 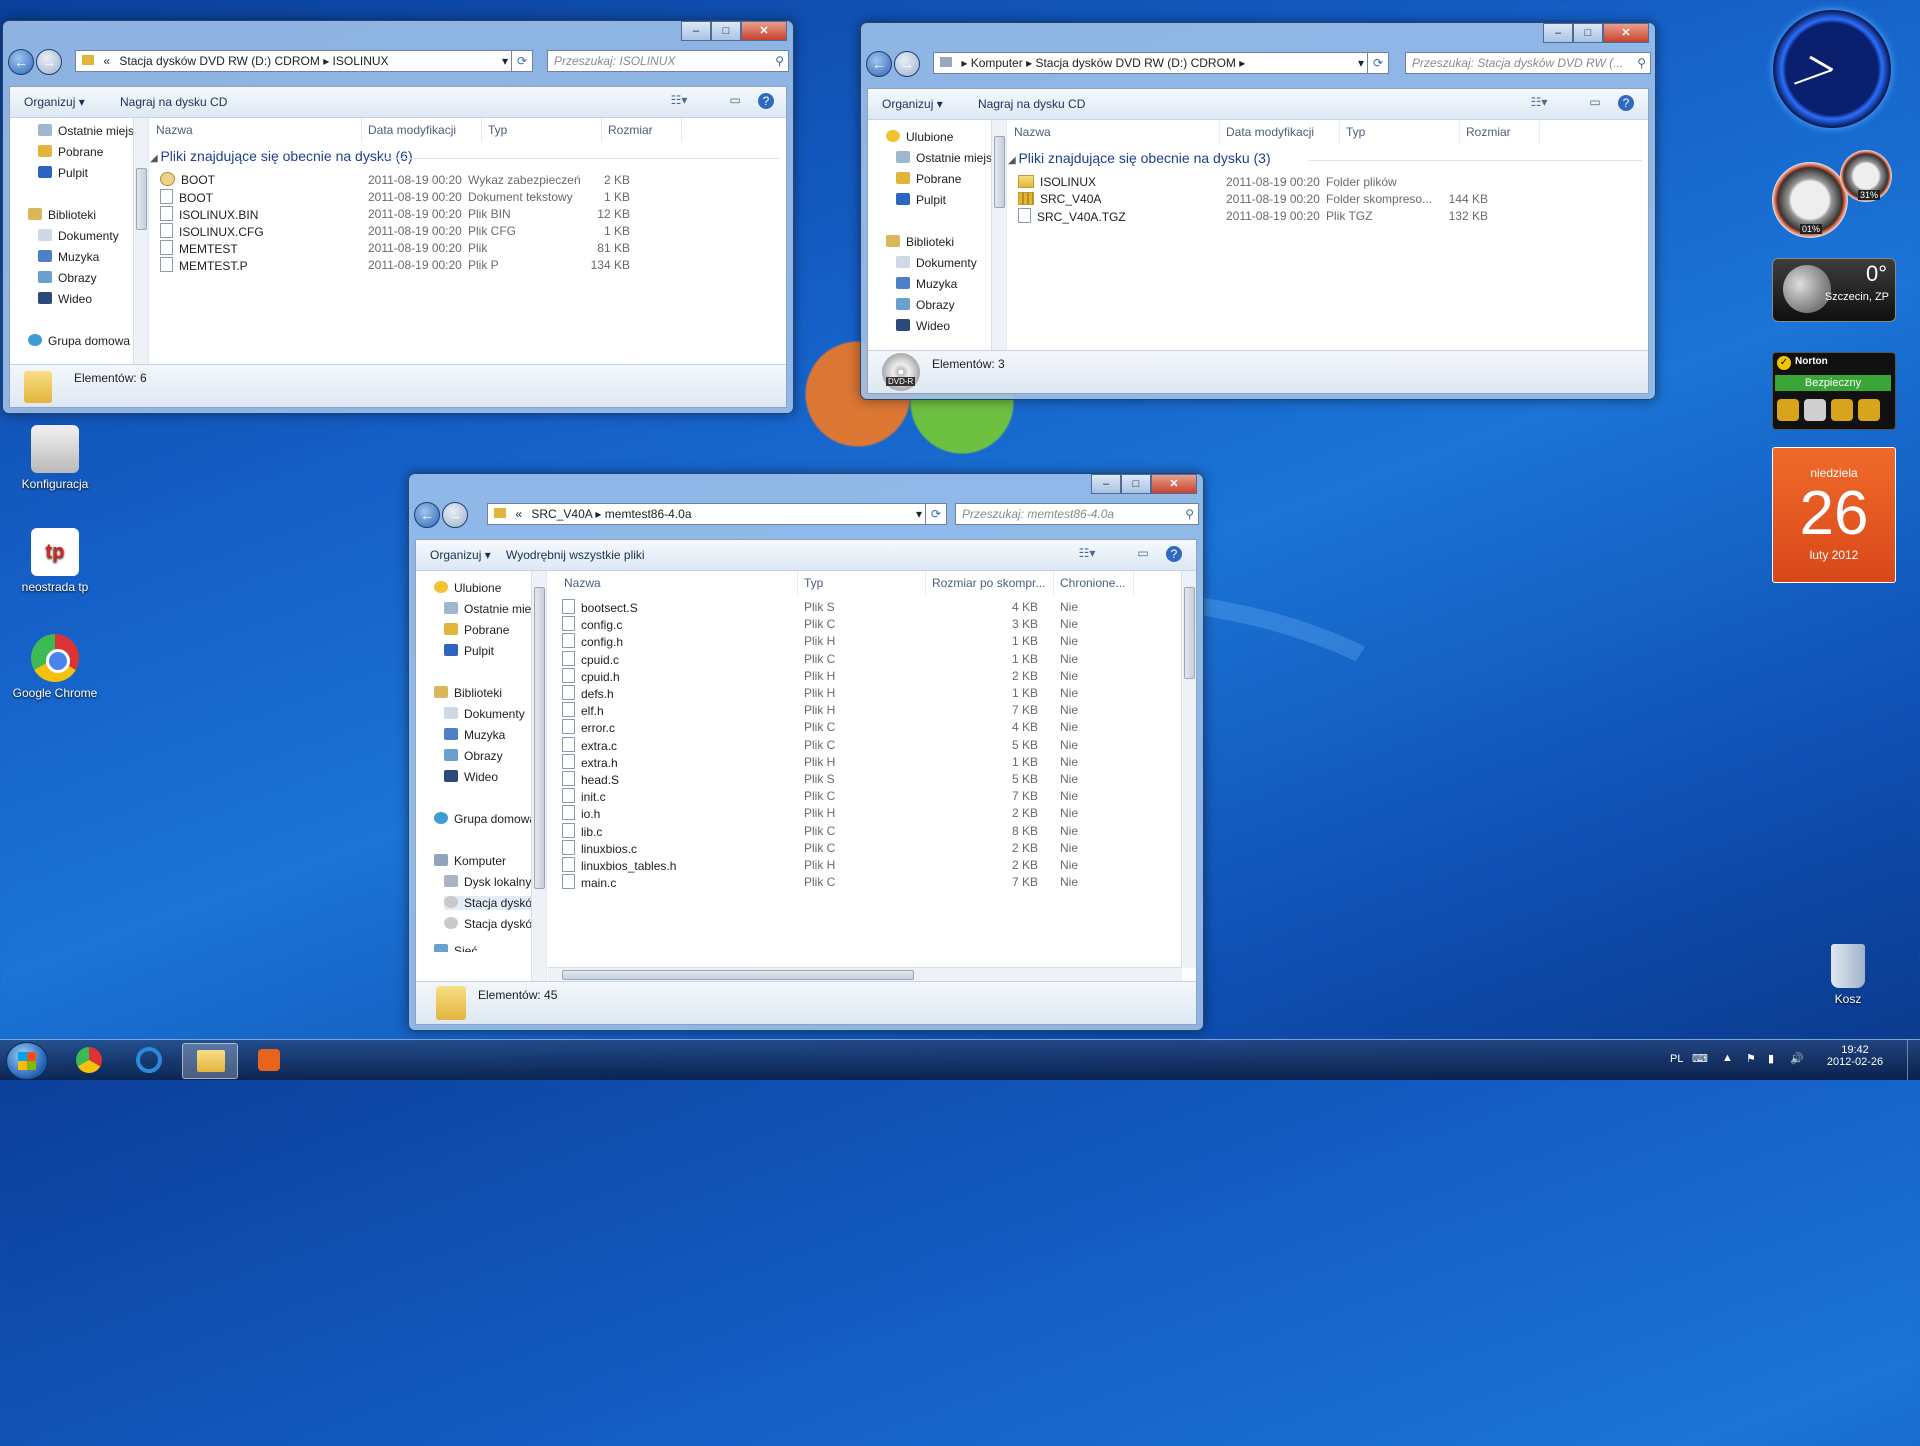 I want to click on keyboard-icon: ⌨, so click(x=1700, y=1058).